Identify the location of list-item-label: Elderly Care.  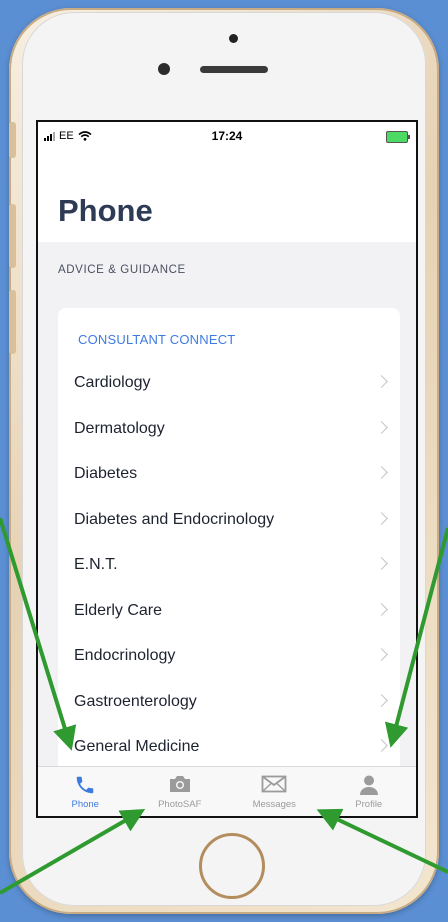
(118, 610).